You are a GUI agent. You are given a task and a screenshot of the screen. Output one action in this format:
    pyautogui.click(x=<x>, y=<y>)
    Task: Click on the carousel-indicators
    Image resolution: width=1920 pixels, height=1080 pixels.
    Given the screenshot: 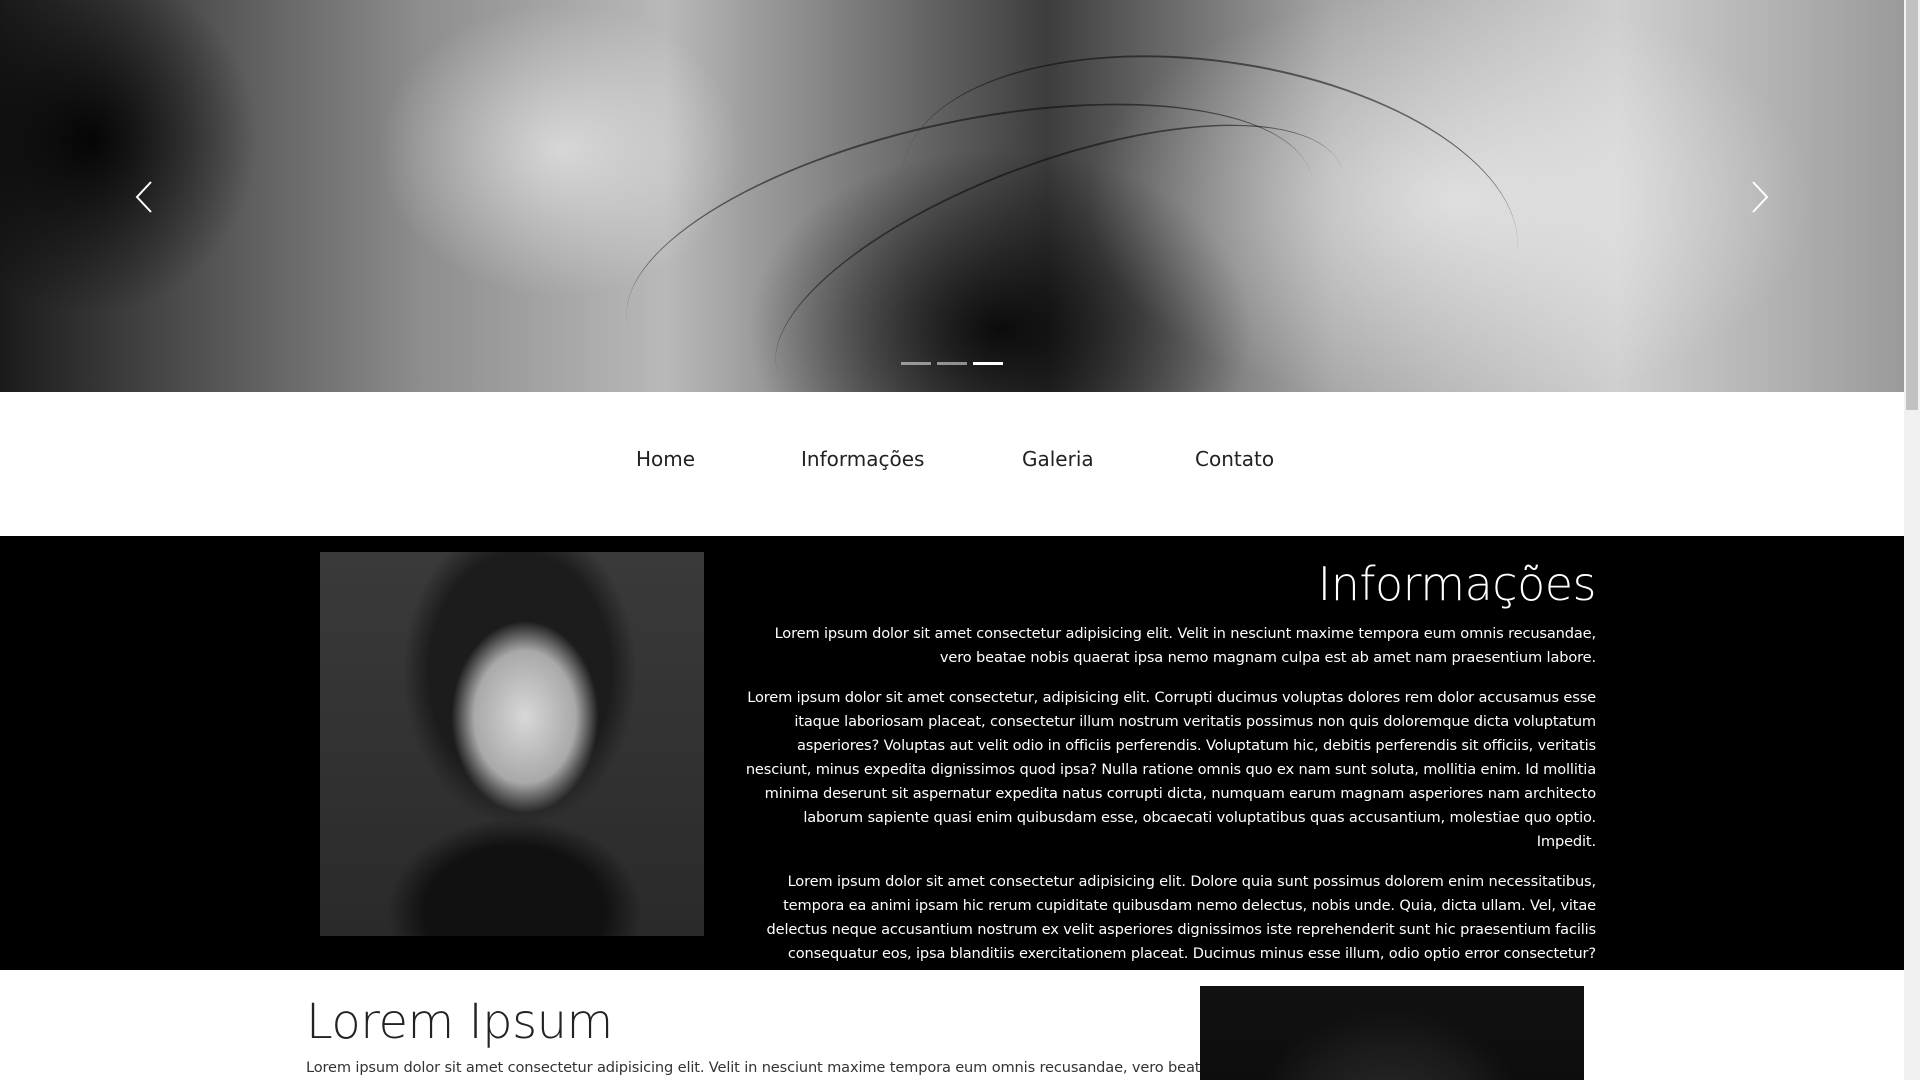 What is the action you would take?
    pyautogui.click(x=952, y=363)
    